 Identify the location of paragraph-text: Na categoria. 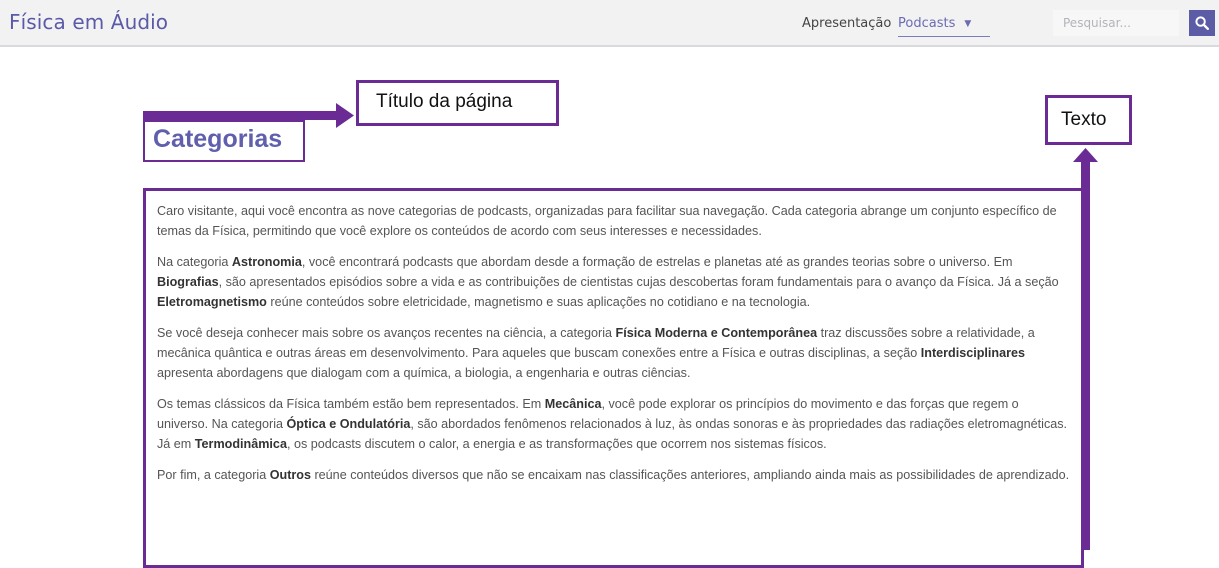
(194, 262).